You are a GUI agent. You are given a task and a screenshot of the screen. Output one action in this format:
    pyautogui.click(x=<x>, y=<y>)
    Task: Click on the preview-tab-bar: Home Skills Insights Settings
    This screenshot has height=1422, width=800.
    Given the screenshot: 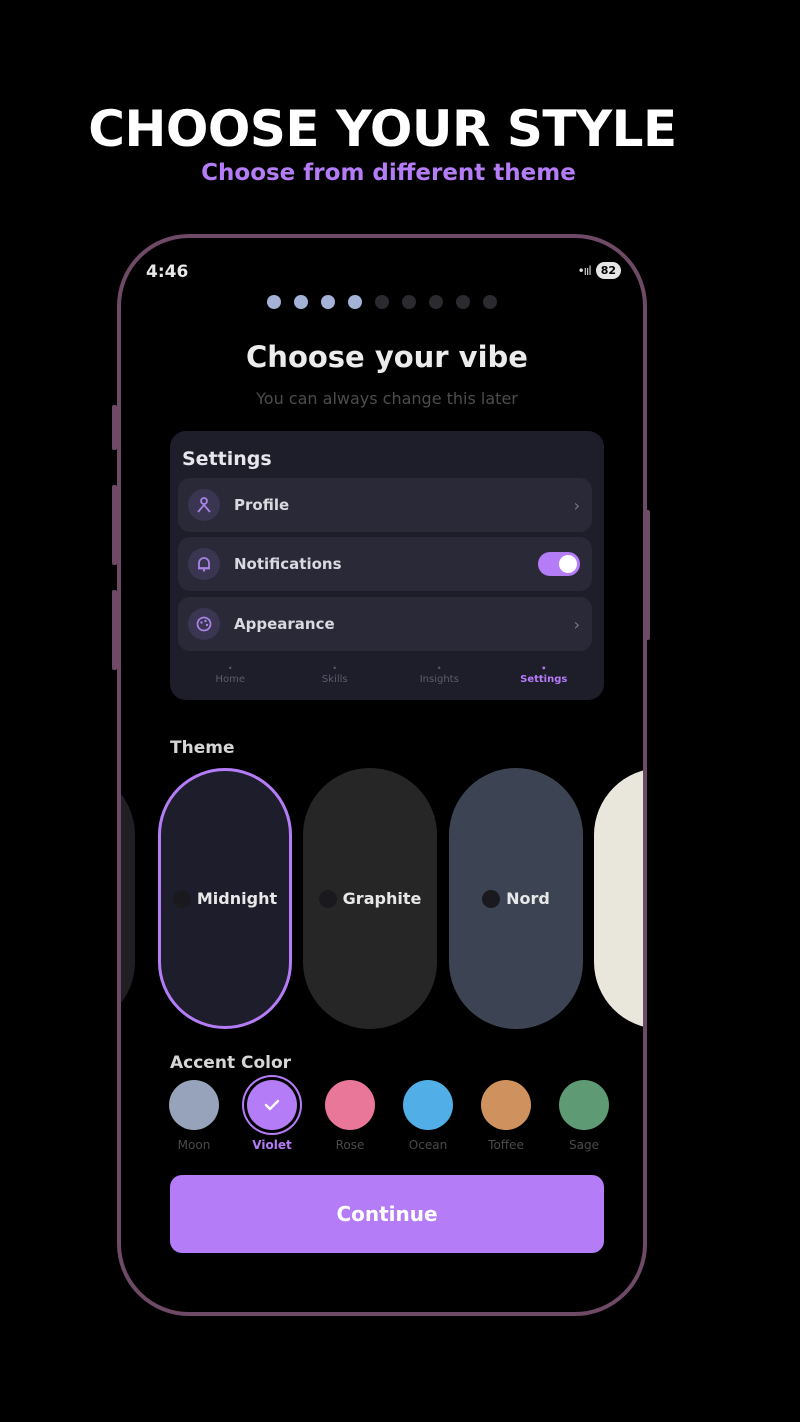 What is the action you would take?
    pyautogui.click(x=387, y=677)
    